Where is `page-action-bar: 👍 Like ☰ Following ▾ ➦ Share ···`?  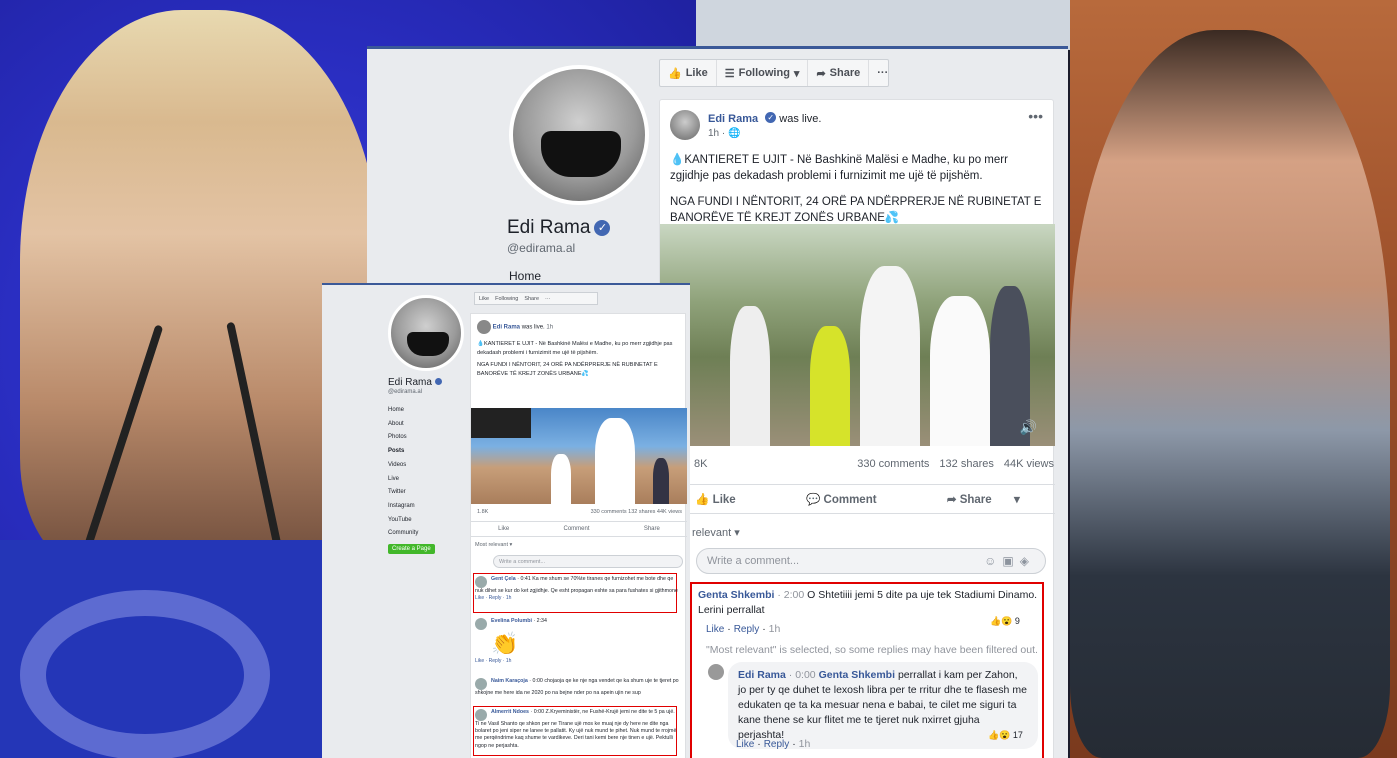
page-action-bar: 👍 Like ☰ Following ▾ ➦ Share ··· is located at coordinates (774, 73).